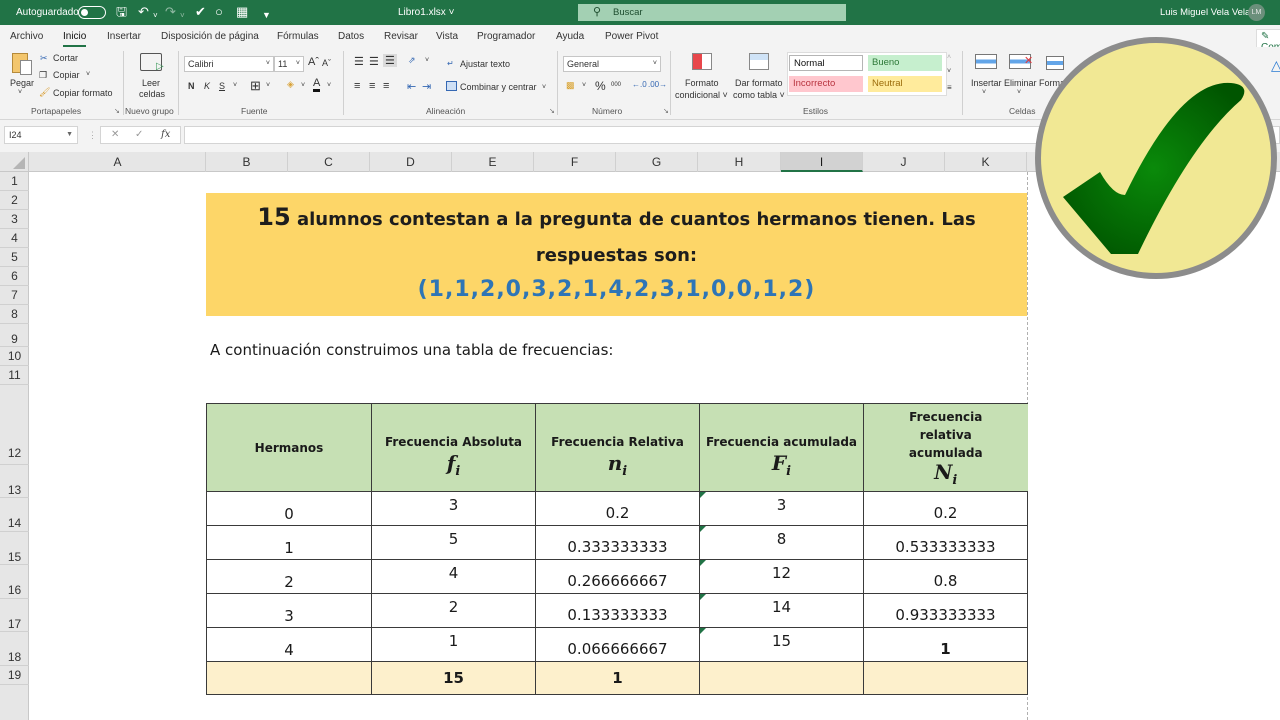  I want to click on thousands-icon: 000, so click(616, 85).